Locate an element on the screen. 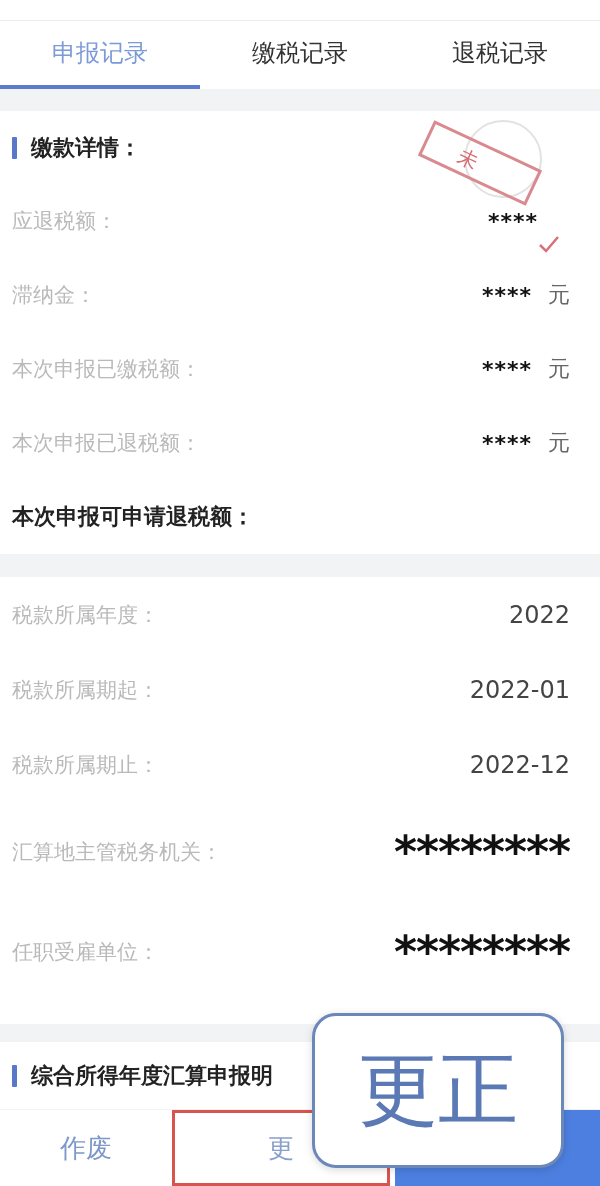  field-label: 本次申报已退税额： is located at coordinates (106, 443).